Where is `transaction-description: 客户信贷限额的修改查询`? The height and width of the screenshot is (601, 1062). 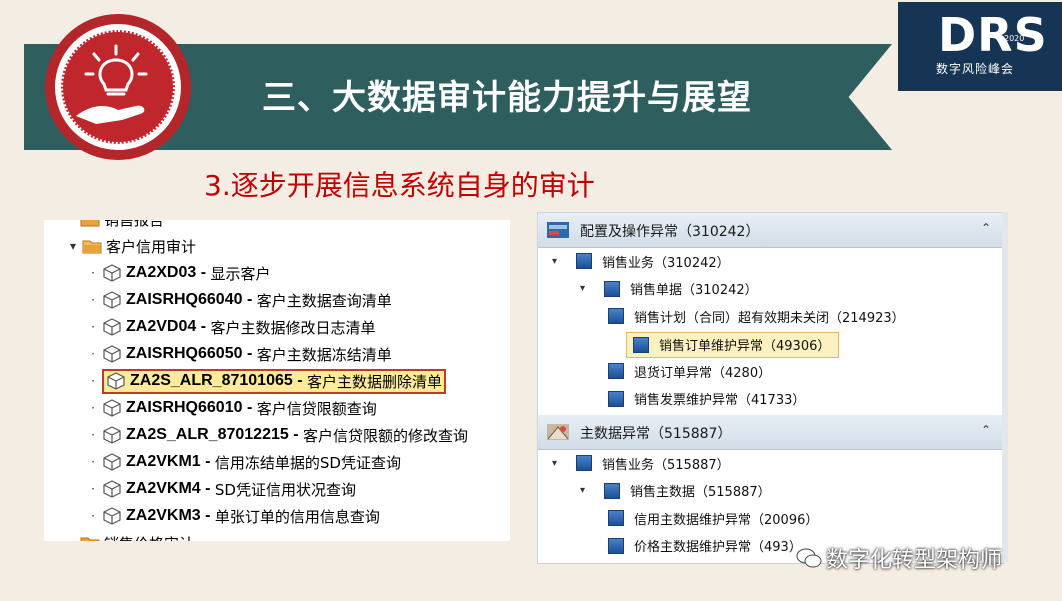 transaction-description: 客户信贷限额的修改查询 is located at coordinates (385, 435).